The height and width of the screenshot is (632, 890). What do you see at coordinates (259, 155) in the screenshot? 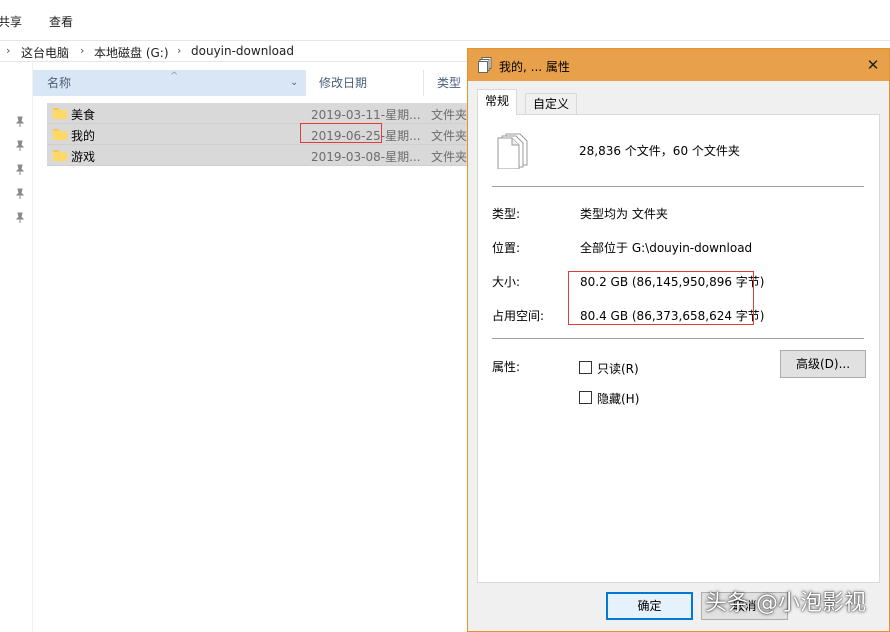
I see `list-item: 游戏 2019-03-08-星期... 文件夹` at bounding box center [259, 155].